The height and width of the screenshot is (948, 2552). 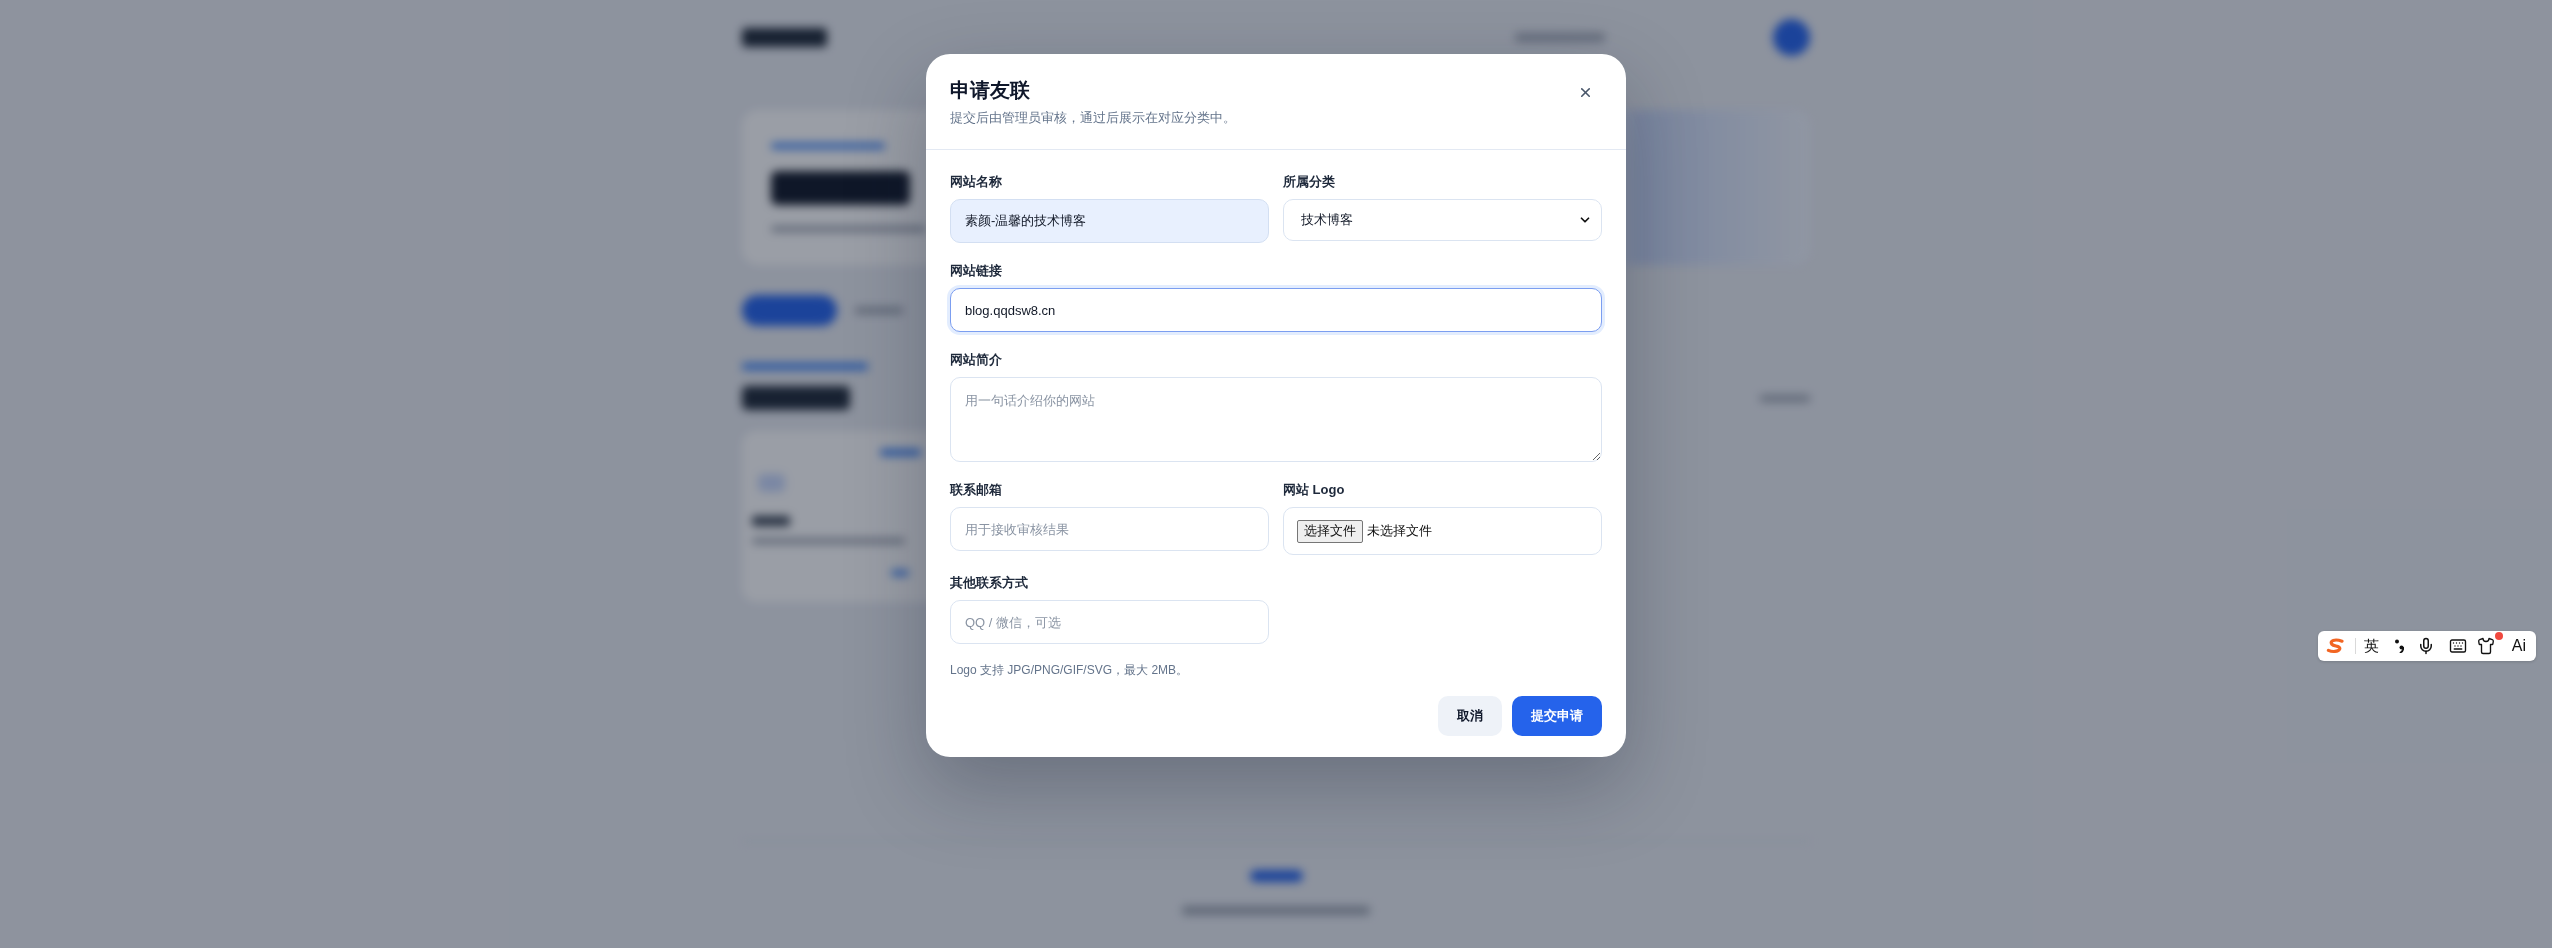 I want to click on field-label: 其他联系方式, so click(x=989, y=583).